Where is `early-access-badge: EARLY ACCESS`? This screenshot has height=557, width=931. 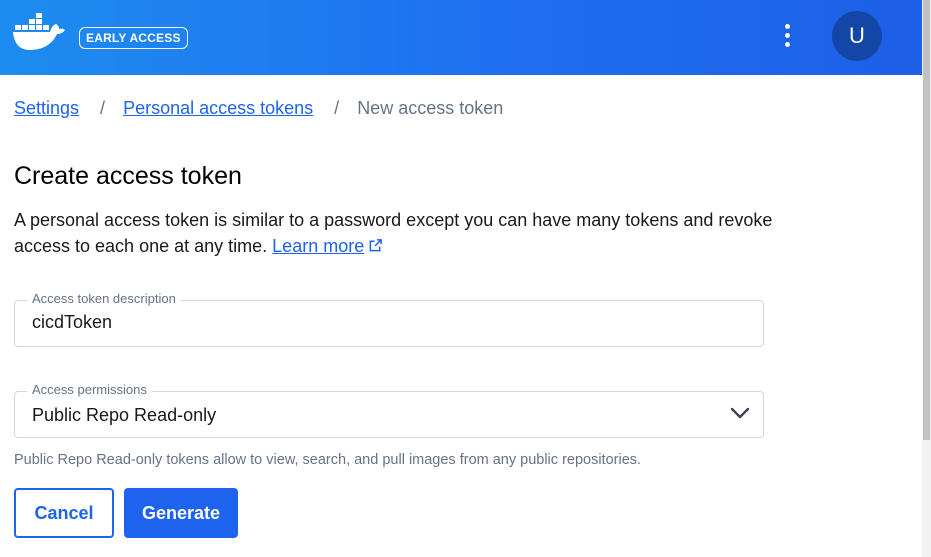
early-access-badge: EARLY ACCESS is located at coordinates (133, 38).